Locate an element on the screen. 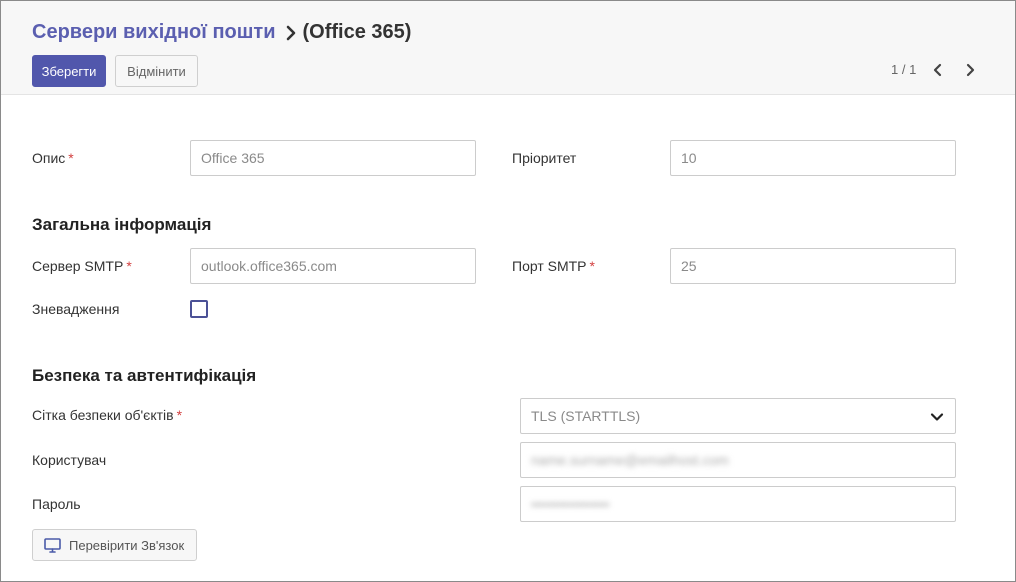  debug-checkbox is located at coordinates (199, 309).